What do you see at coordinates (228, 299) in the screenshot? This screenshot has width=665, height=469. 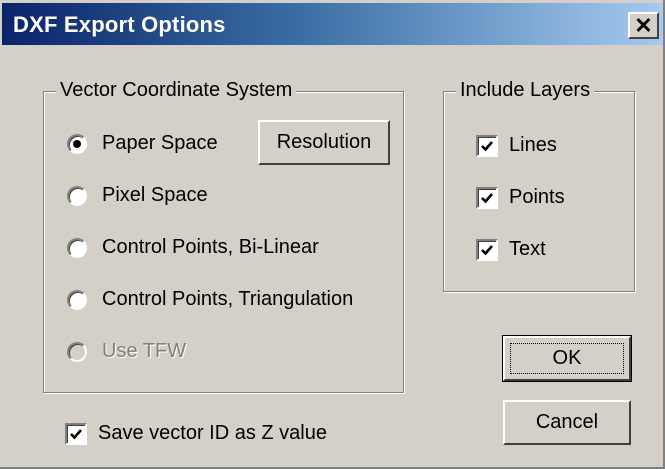 I see `radio-label: Control Points, Triangulation` at bounding box center [228, 299].